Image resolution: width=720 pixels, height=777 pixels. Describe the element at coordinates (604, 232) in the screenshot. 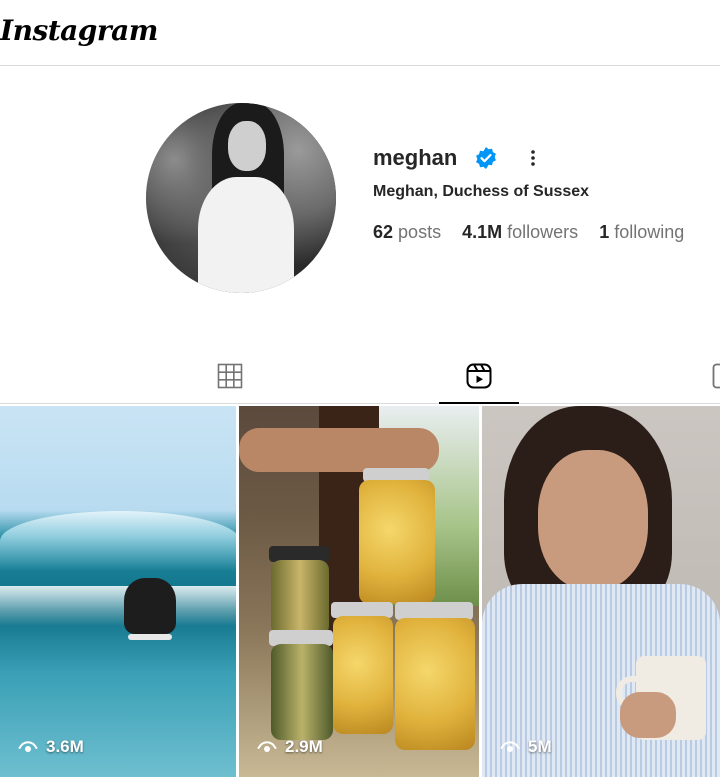

I see `following-count-value: 1` at that location.